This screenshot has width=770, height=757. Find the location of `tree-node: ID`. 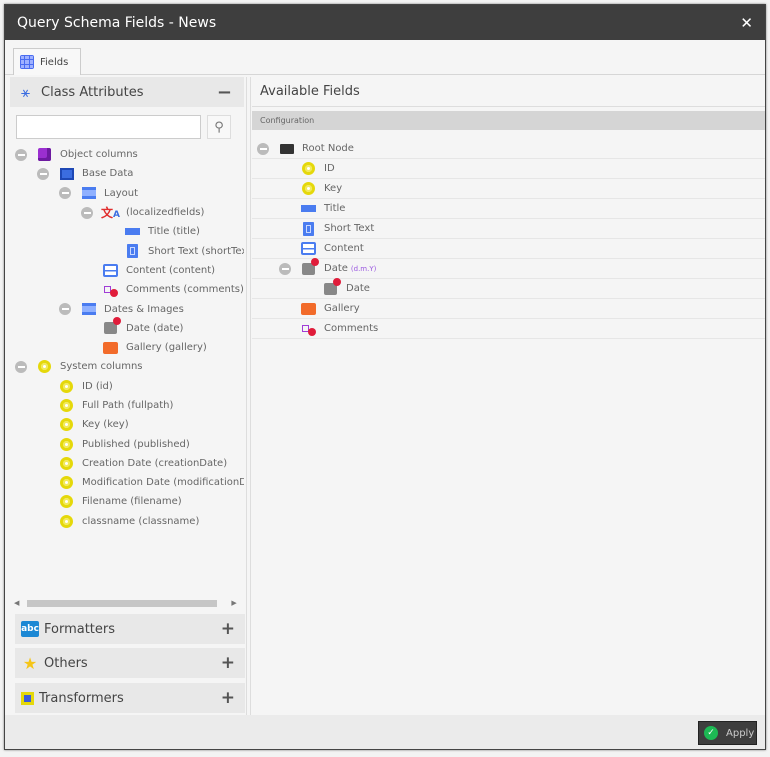

tree-node: ID is located at coordinates (508, 169).